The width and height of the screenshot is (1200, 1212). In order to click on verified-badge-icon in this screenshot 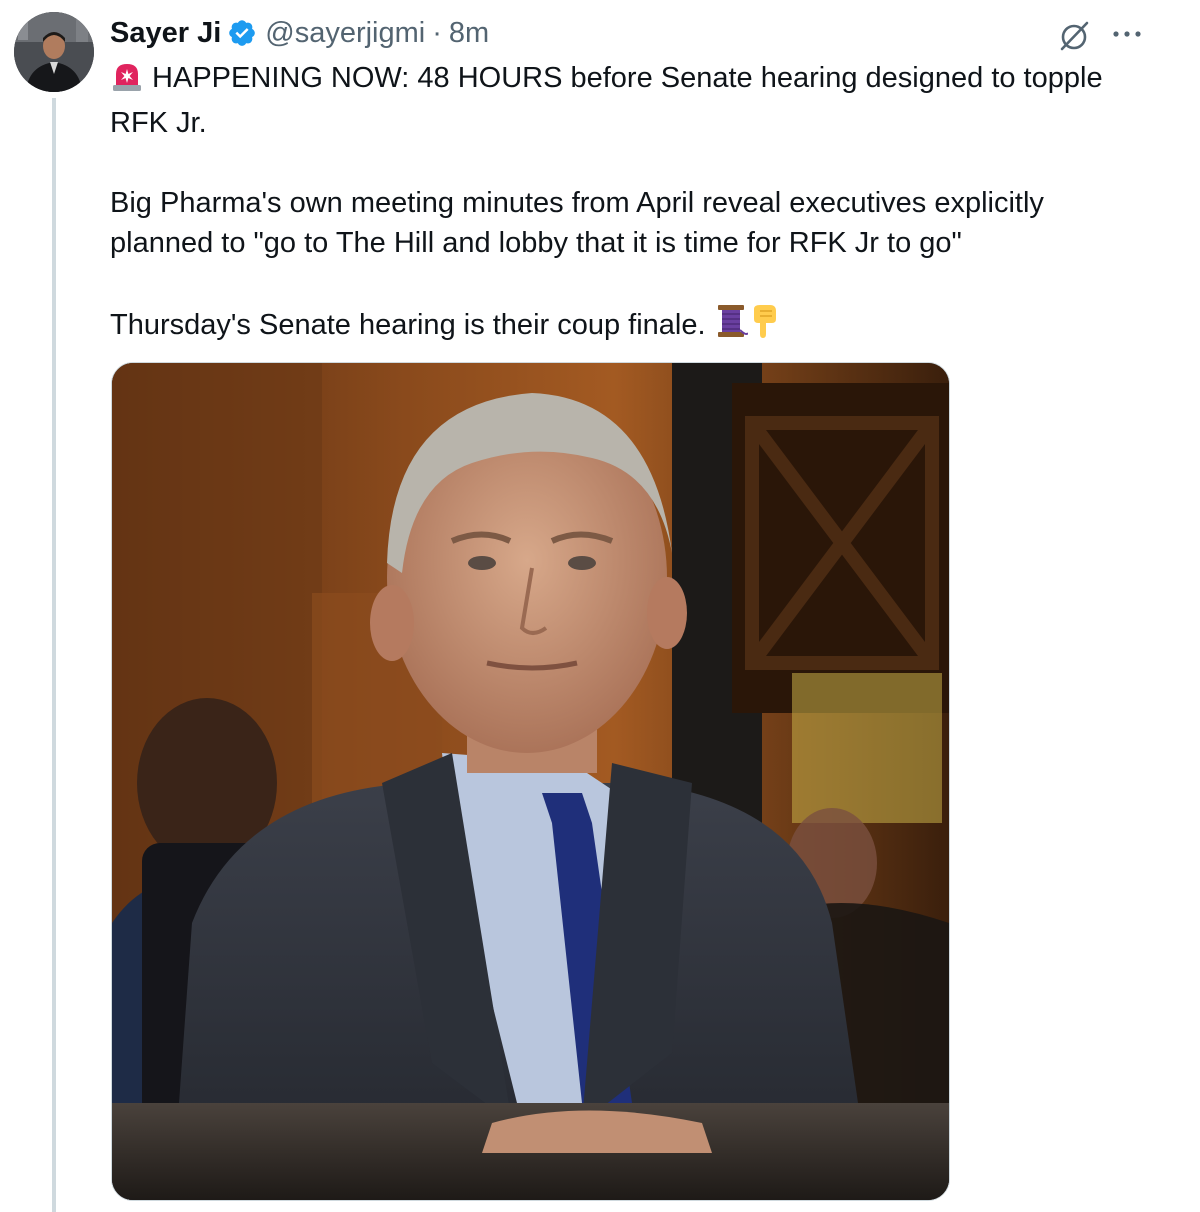, I will do `click(242, 33)`.